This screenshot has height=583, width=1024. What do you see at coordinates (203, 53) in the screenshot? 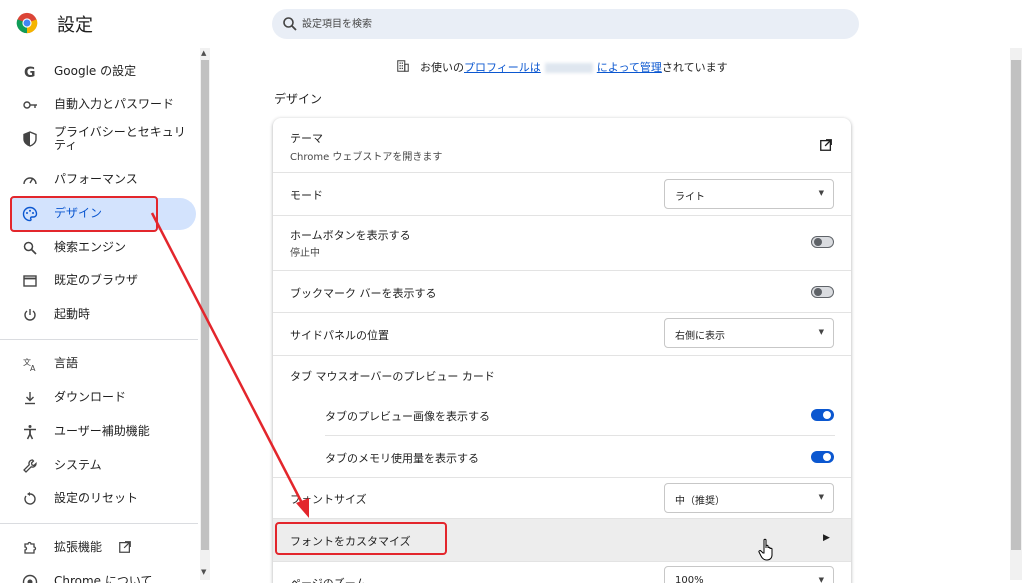
I see `scroll-up-arrow-icon: ▲` at bounding box center [203, 53].